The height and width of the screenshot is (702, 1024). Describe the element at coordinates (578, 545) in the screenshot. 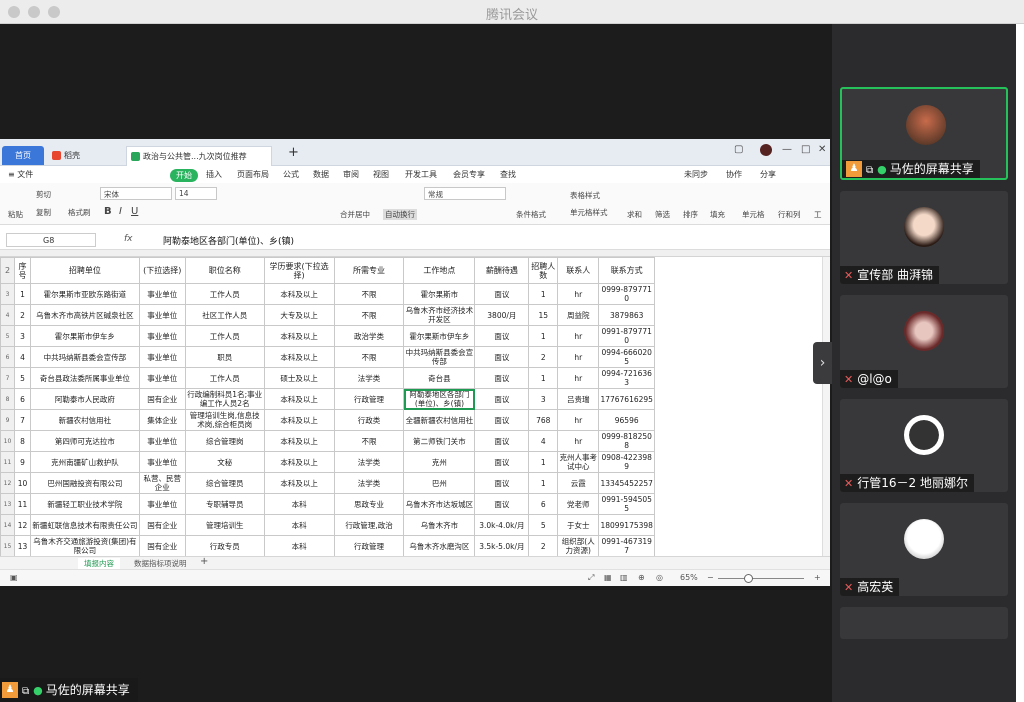

I see `table-cell: 组织部(人力资源)` at that location.